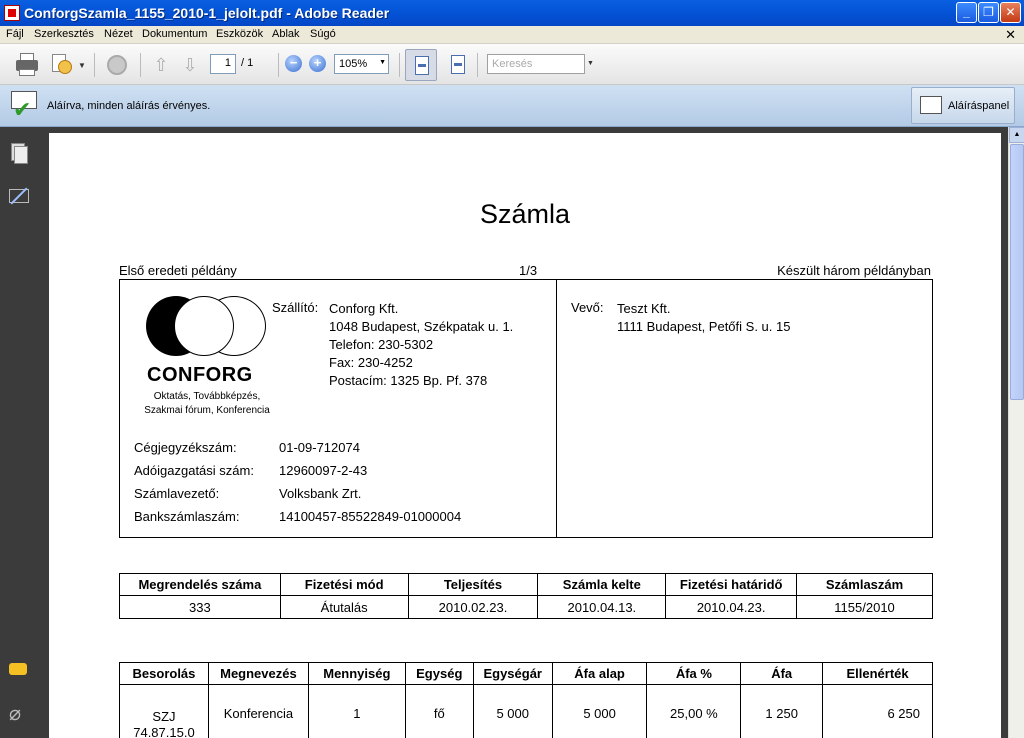 Image resolution: width=1024 pixels, height=738 pixels. I want to click on table-cell: 1, so click(356, 711).